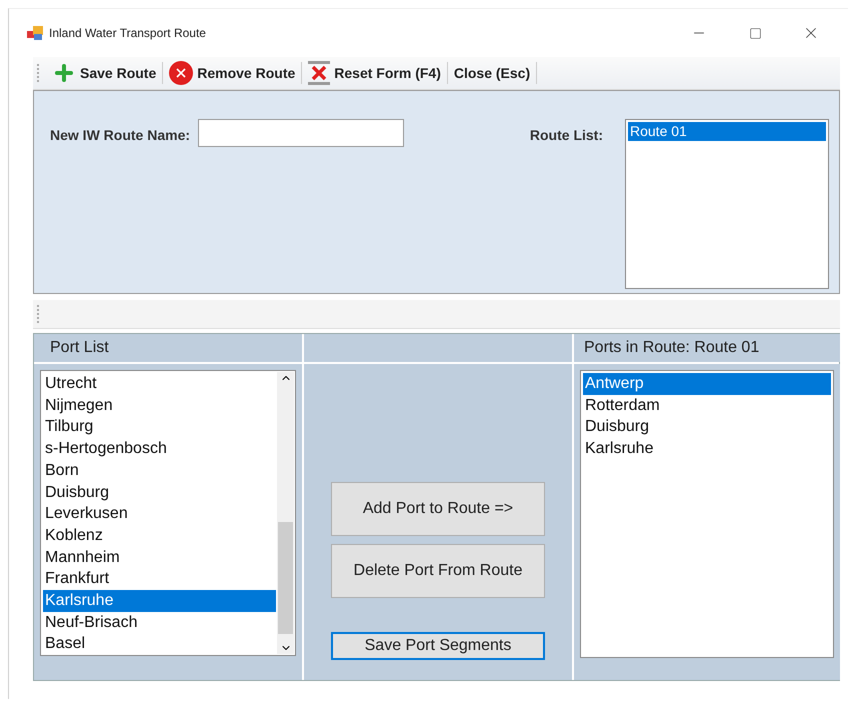 This screenshot has width=854, height=708. I want to click on column-header: Port List, so click(168, 348).